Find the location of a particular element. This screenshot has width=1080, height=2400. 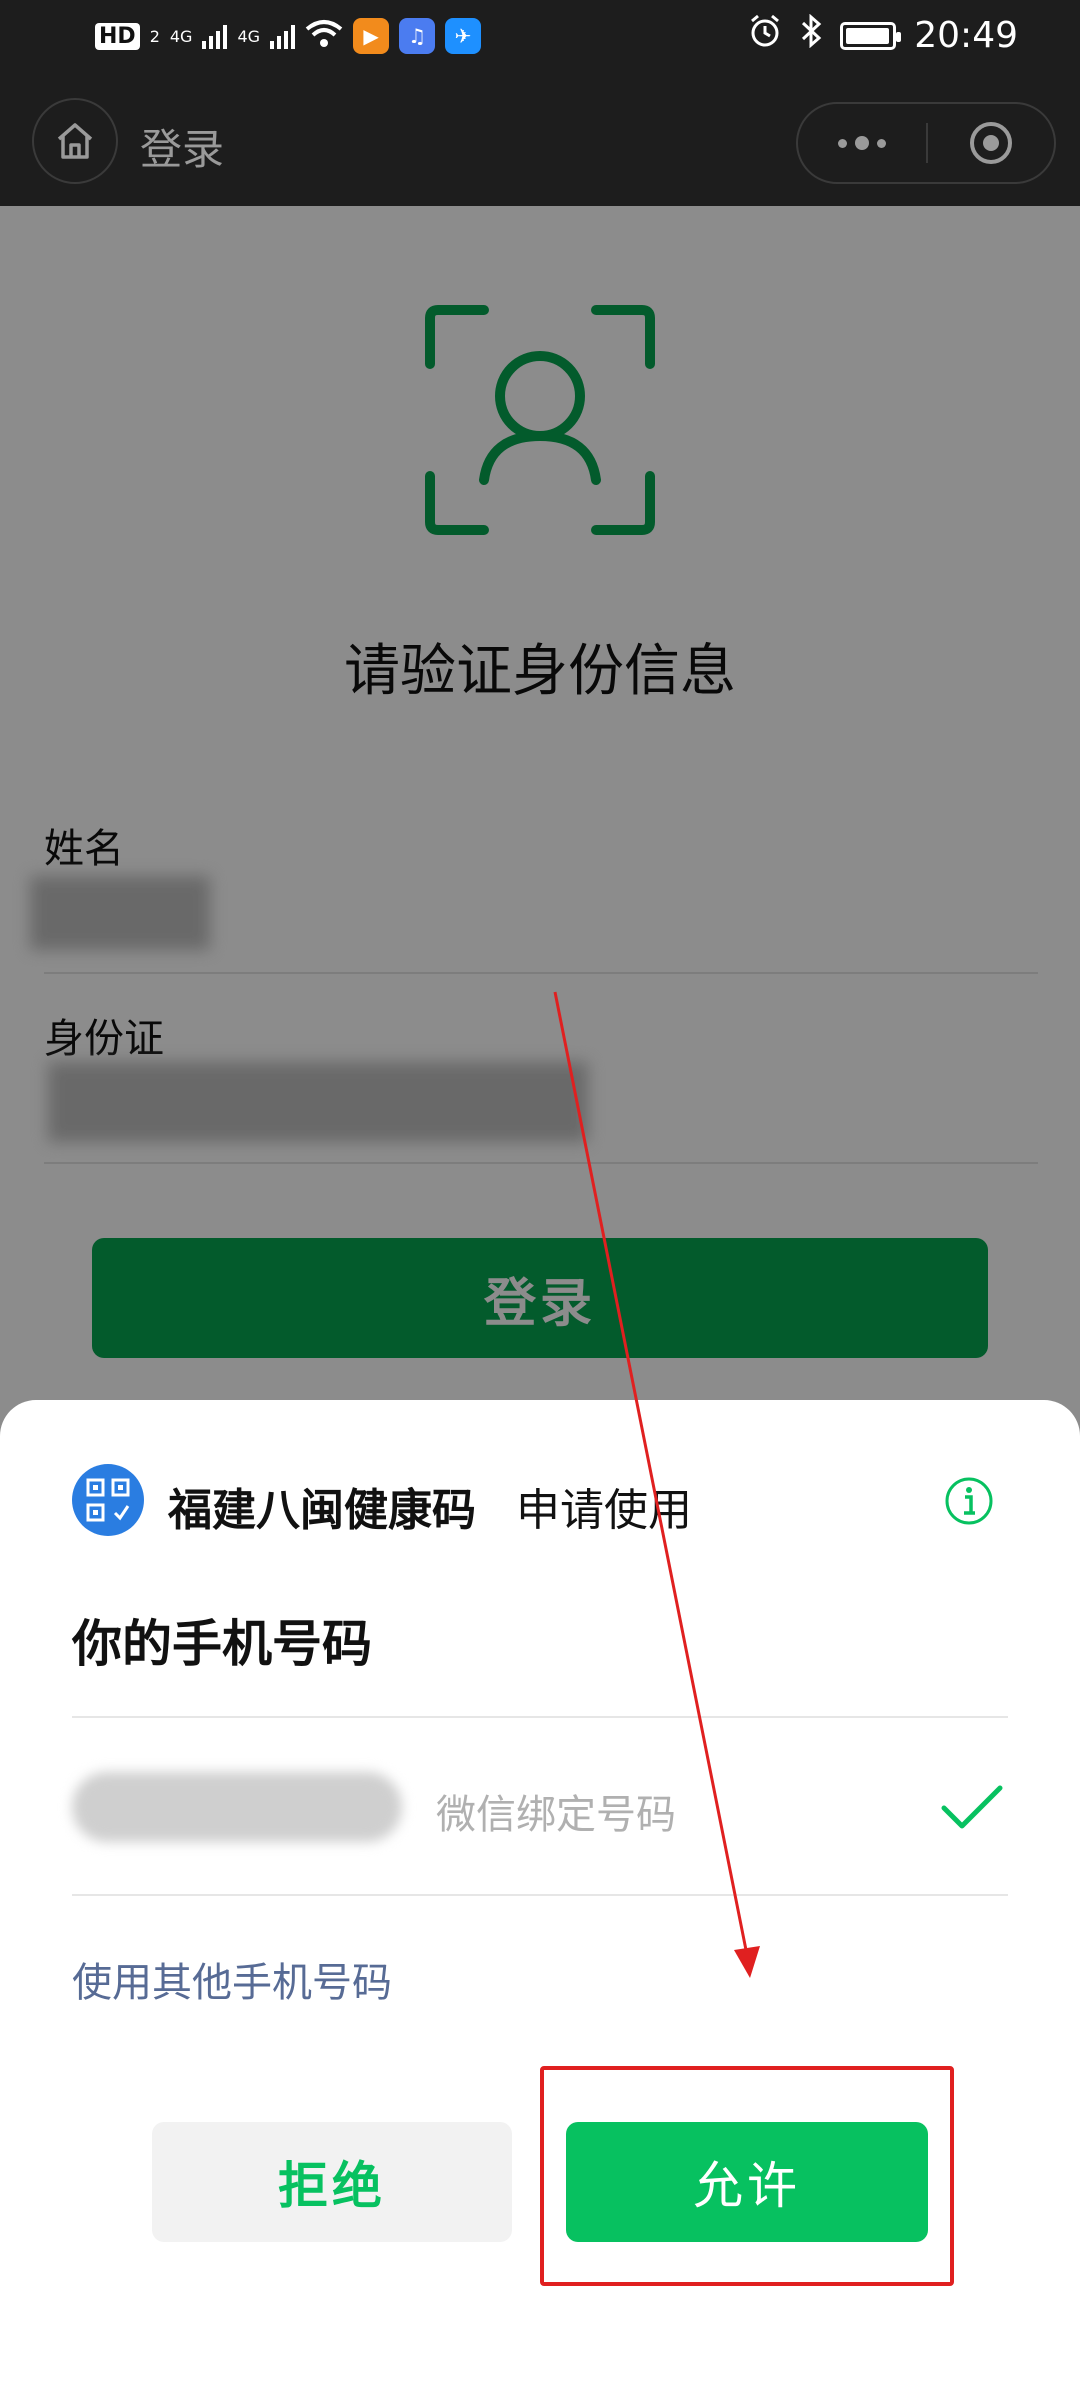

hd-badge: HD is located at coordinates (117, 36).